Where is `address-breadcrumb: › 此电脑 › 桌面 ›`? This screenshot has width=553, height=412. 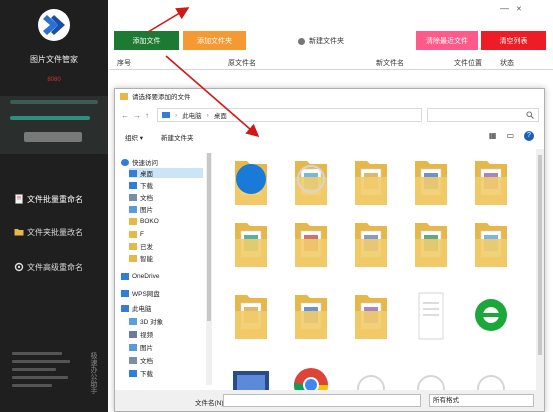 address-breadcrumb: › 此电脑 › 桌面 › is located at coordinates (289, 115).